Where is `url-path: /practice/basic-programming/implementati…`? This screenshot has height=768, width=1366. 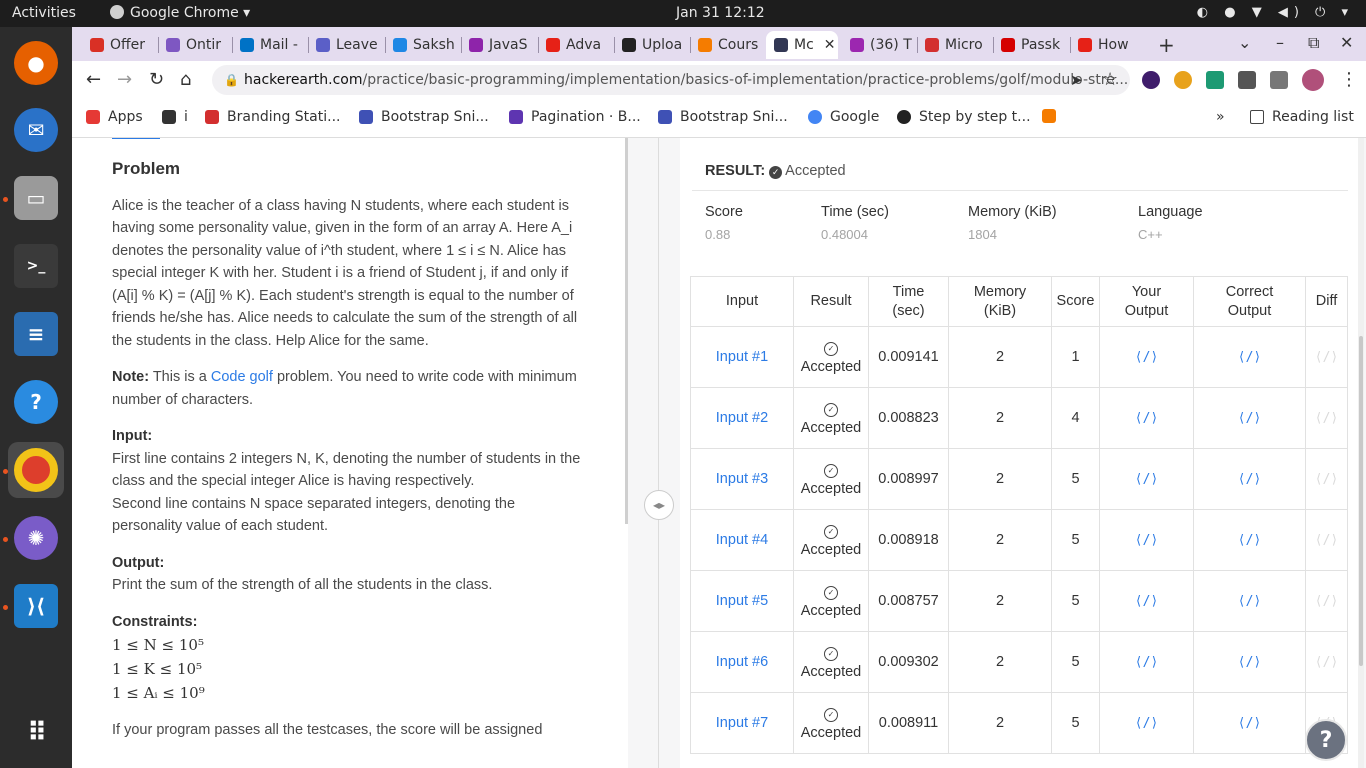 url-path: /practice/basic-programming/implementati… is located at coordinates (745, 80).